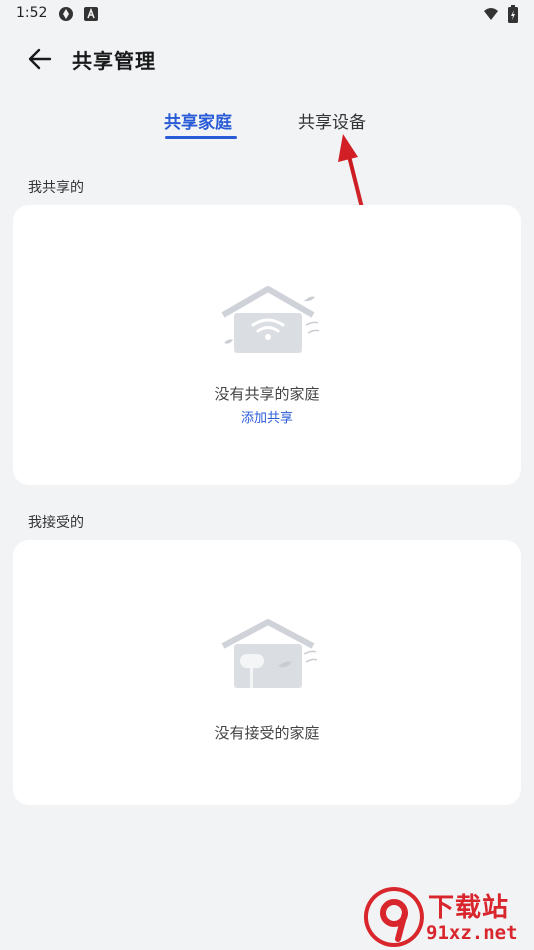 The image size is (534, 950). Describe the element at coordinates (56, 523) in the screenshot. I see `section-label-received: 我接受的` at that location.